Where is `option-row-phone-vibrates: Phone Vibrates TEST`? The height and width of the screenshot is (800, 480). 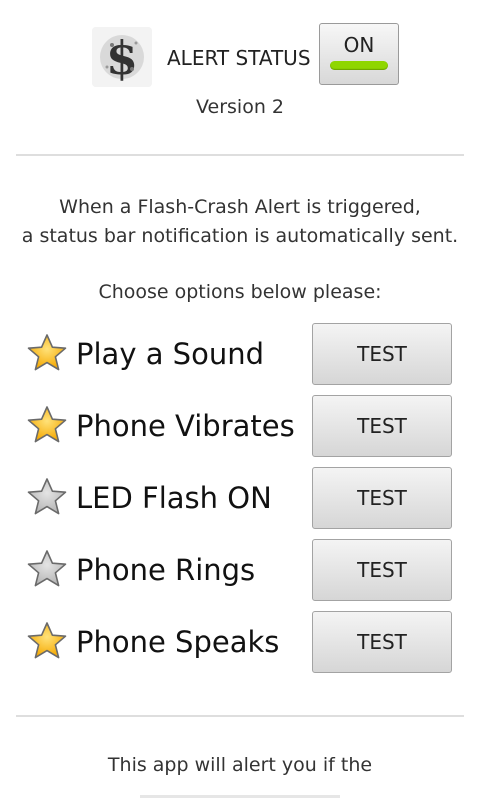 option-row-phone-vibrates: Phone Vibrates TEST is located at coordinates (240, 427).